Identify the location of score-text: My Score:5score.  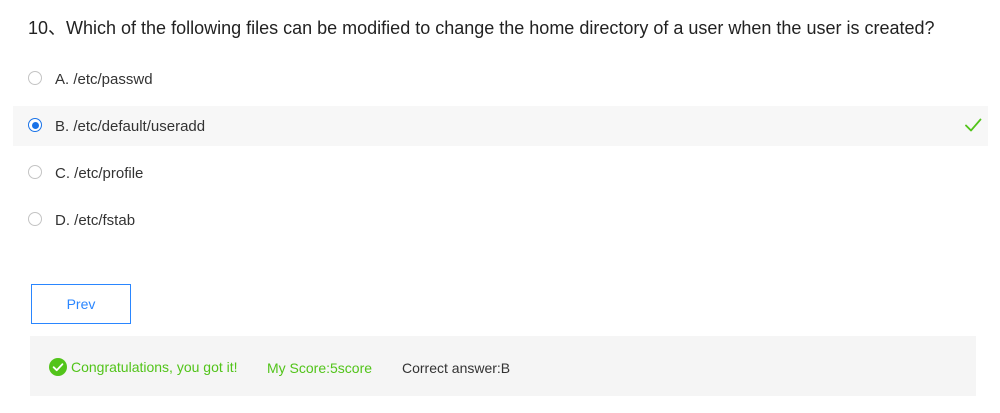
(320, 368).